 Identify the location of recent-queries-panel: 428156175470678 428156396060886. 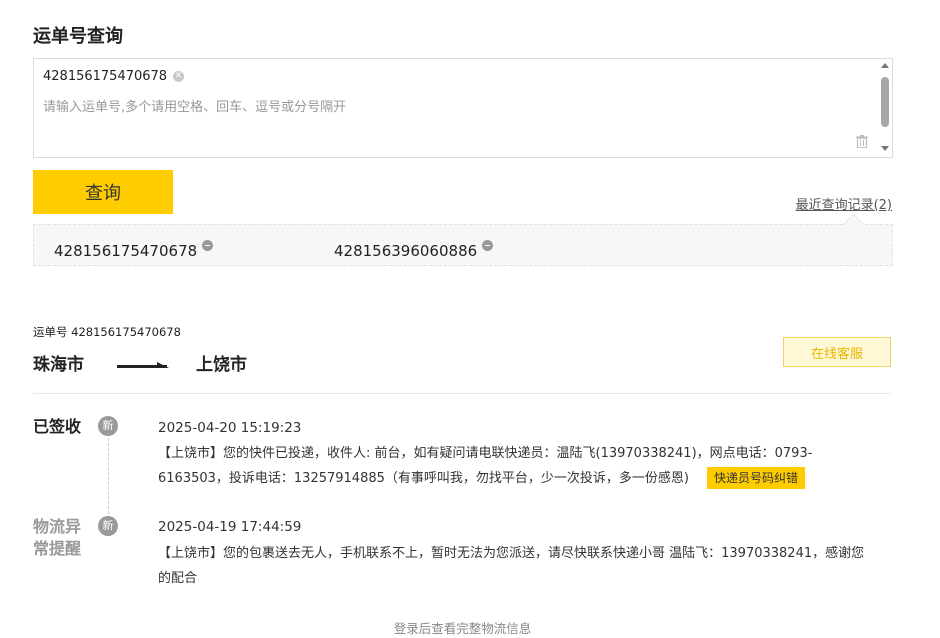
(463, 245).